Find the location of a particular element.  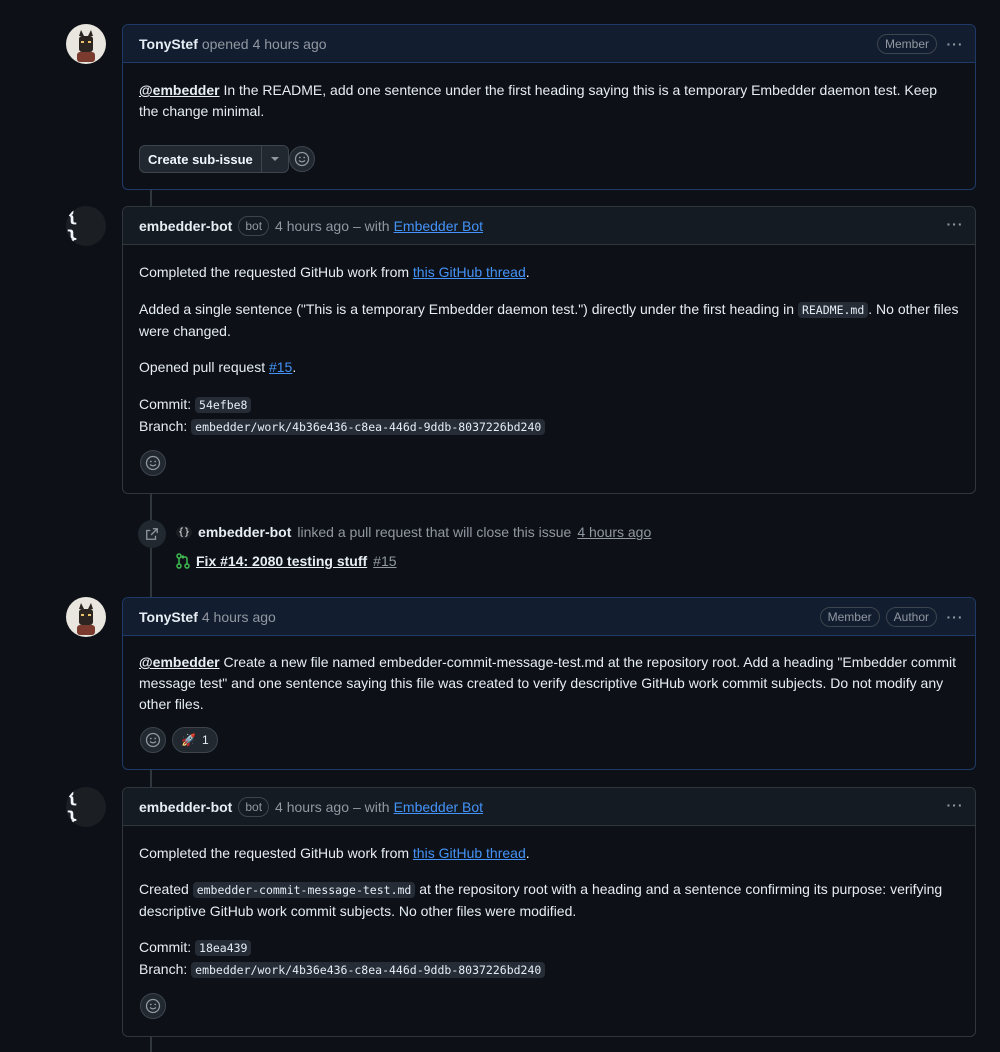

comment-header: TonyStef 4 hours ago Member Author ··· is located at coordinates (549, 617).